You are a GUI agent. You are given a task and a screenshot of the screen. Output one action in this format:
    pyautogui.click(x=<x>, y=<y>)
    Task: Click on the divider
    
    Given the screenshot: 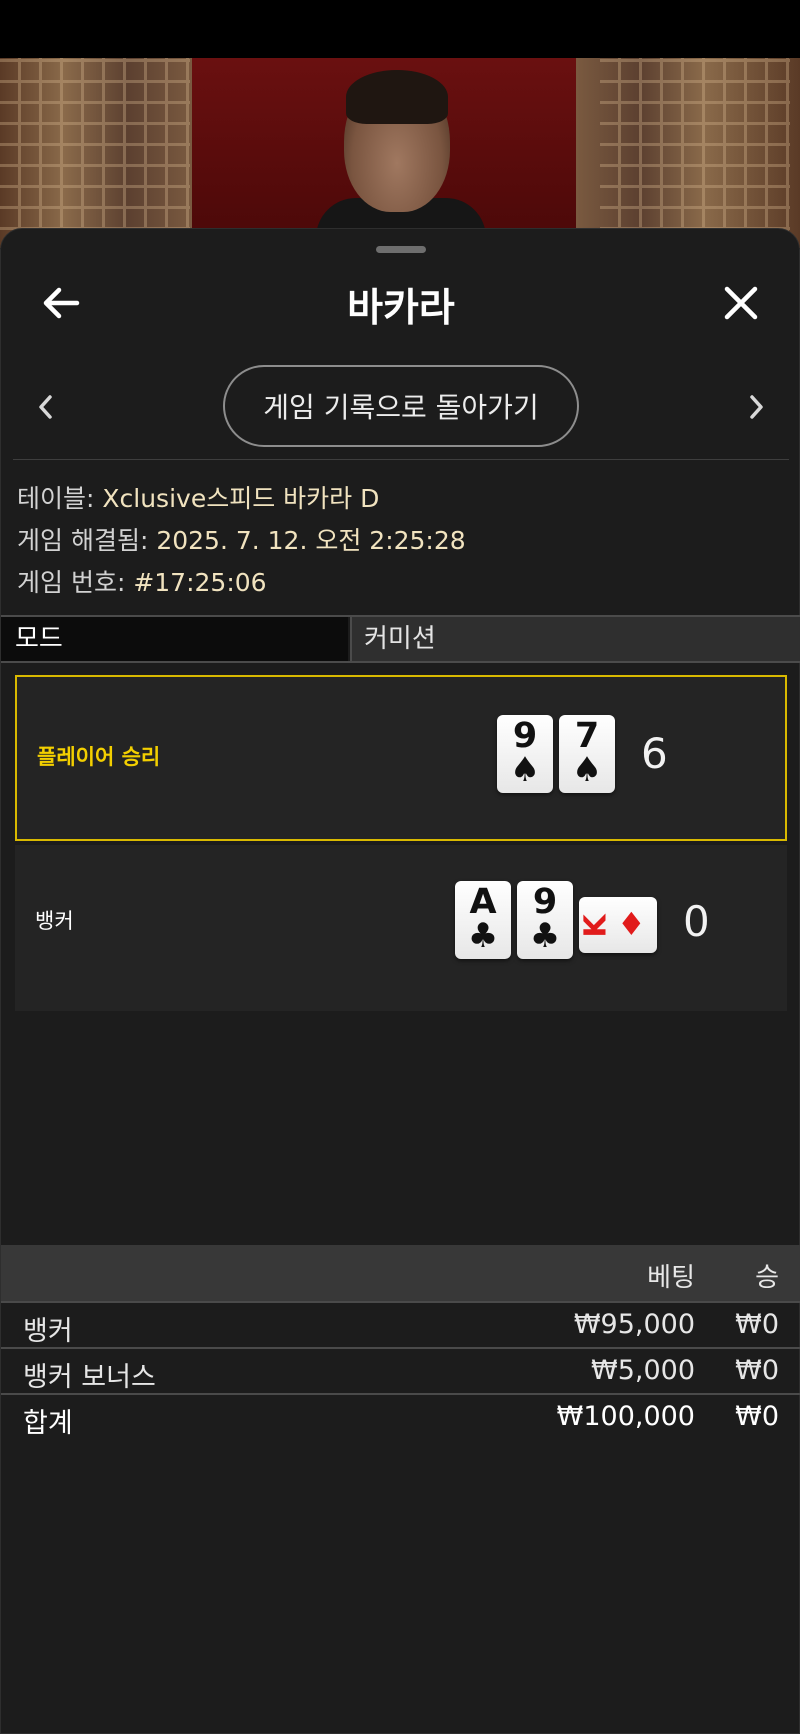 What is the action you would take?
    pyautogui.click(x=401, y=459)
    